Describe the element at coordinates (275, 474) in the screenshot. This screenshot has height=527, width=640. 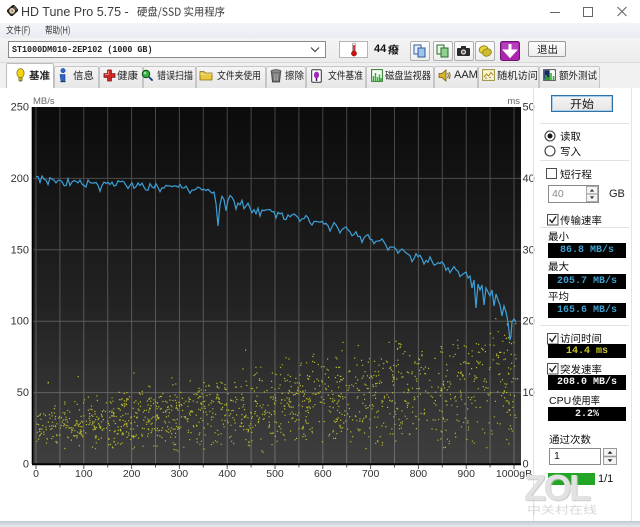
I see `svg-text: 500` at that location.